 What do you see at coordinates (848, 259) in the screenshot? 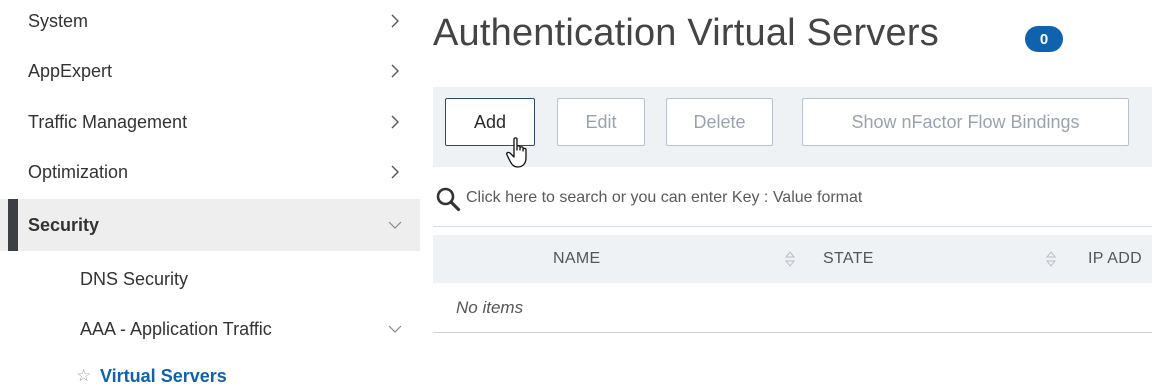
I see `column-header-state: STATE` at bounding box center [848, 259].